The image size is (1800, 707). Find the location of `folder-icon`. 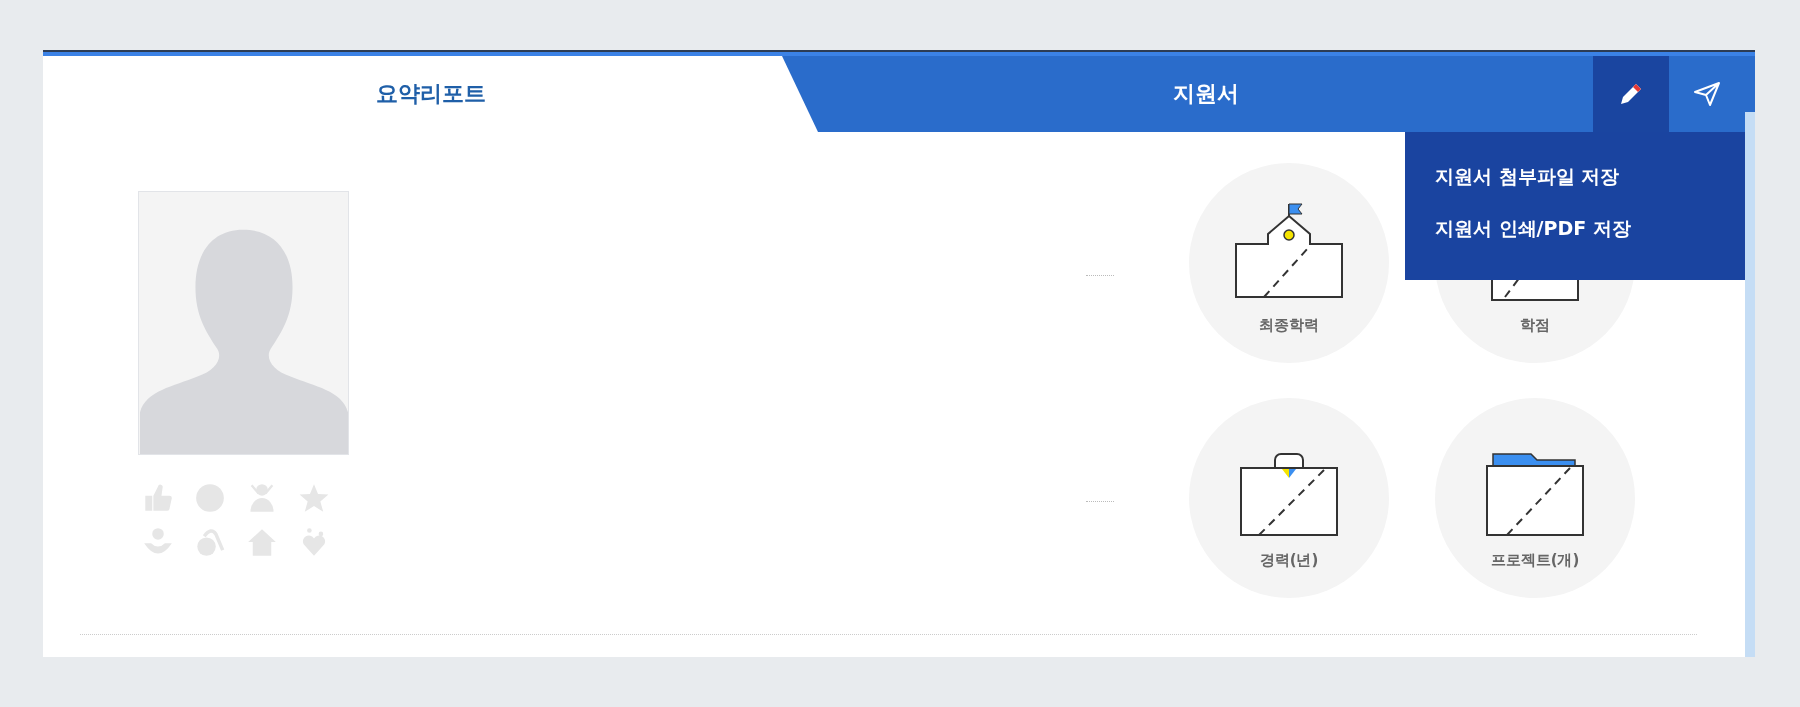

folder-icon is located at coordinates (1535, 494).